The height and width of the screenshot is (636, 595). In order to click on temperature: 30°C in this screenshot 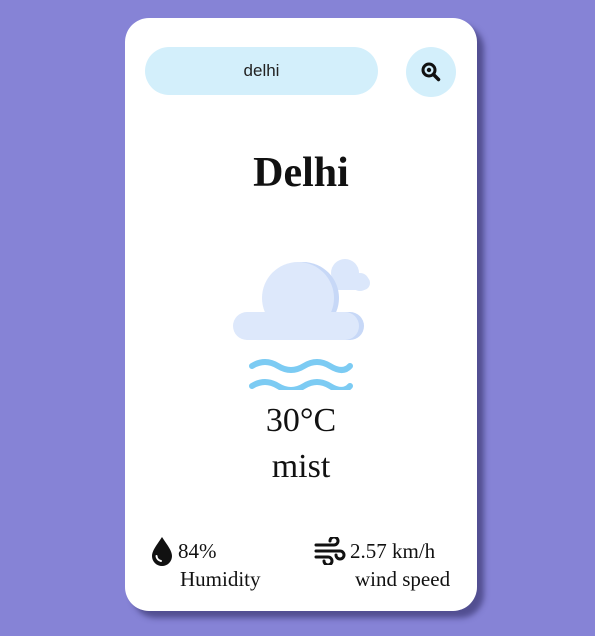, I will do `click(301, 420)`.